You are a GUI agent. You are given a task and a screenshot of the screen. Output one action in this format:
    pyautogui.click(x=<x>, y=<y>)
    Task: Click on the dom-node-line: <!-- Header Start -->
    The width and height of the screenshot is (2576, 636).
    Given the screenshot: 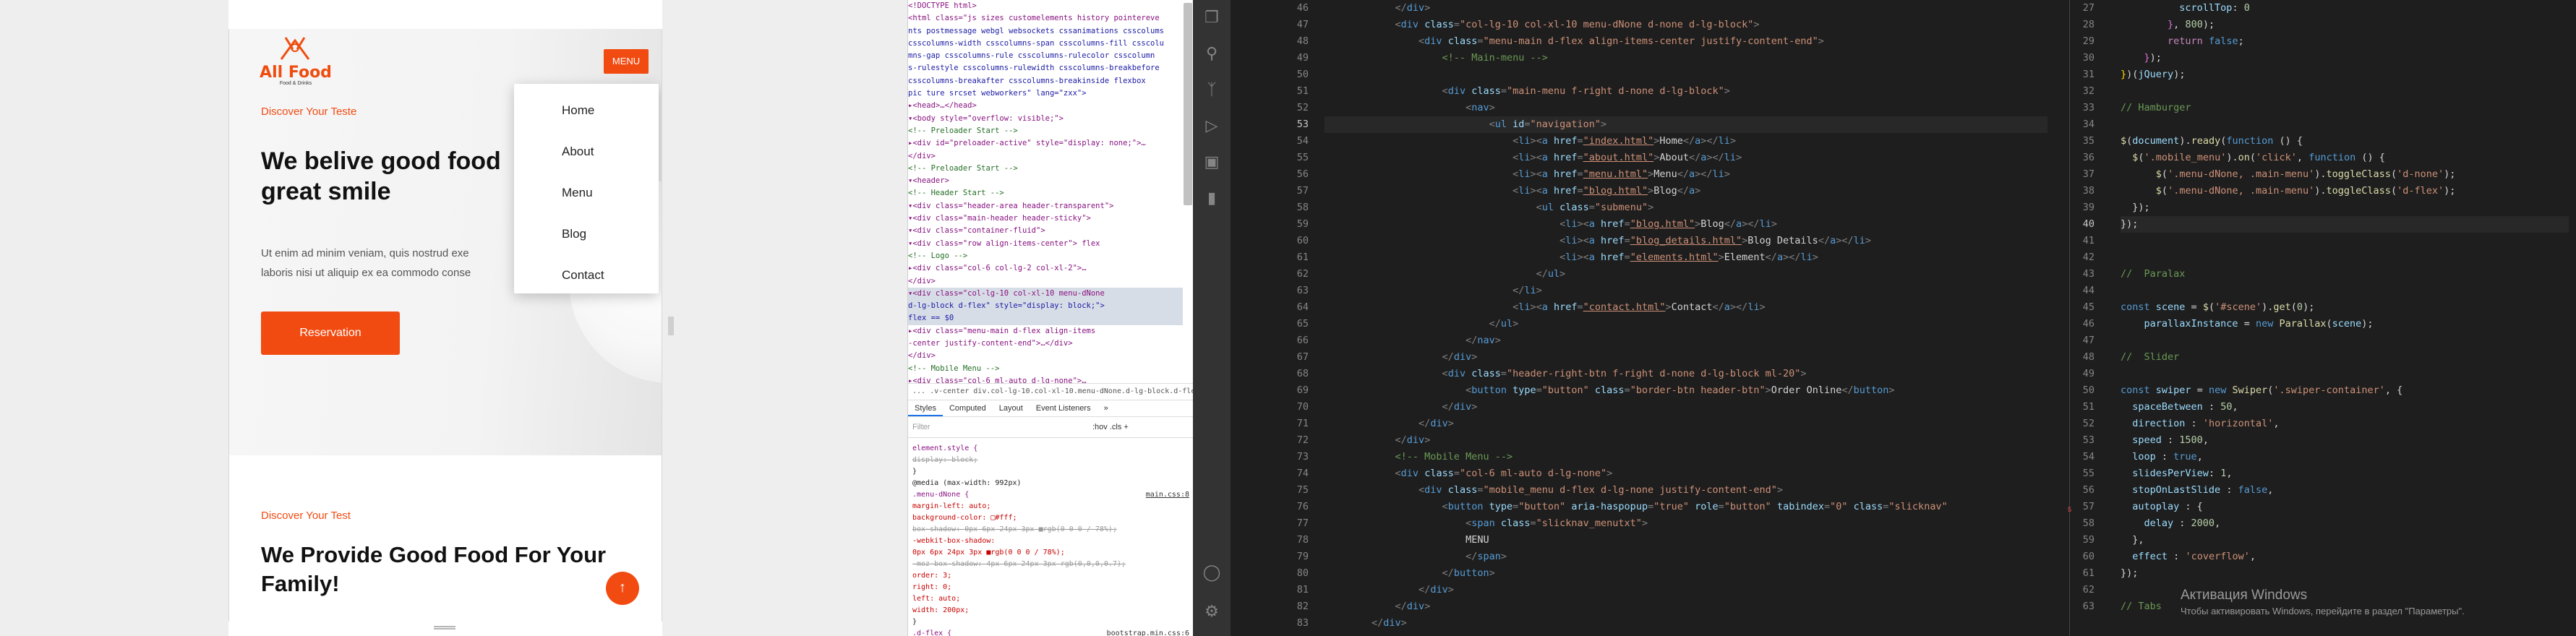 What is the action you would take?
    pyautogui.click(x=1045, y=193)
    